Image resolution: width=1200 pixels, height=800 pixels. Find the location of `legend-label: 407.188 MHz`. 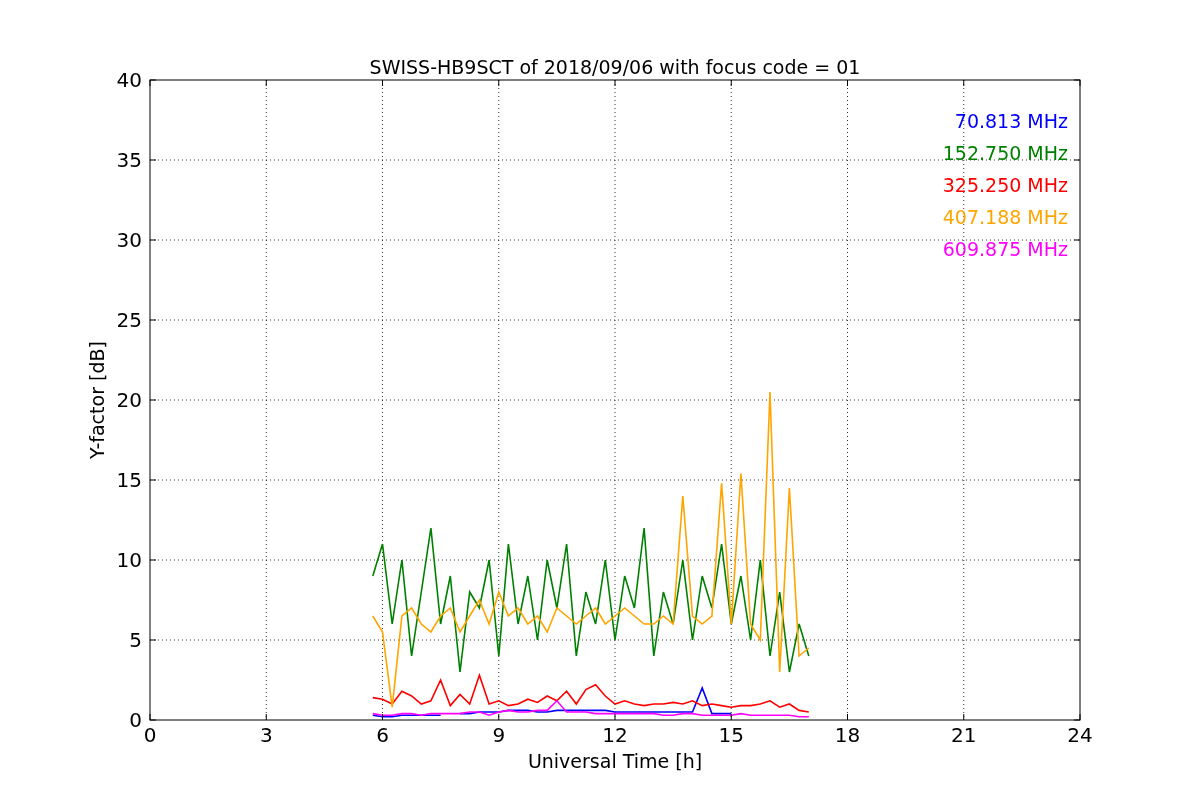

legend-label: 407.188 MHz is located at coordinates (1005, 217).